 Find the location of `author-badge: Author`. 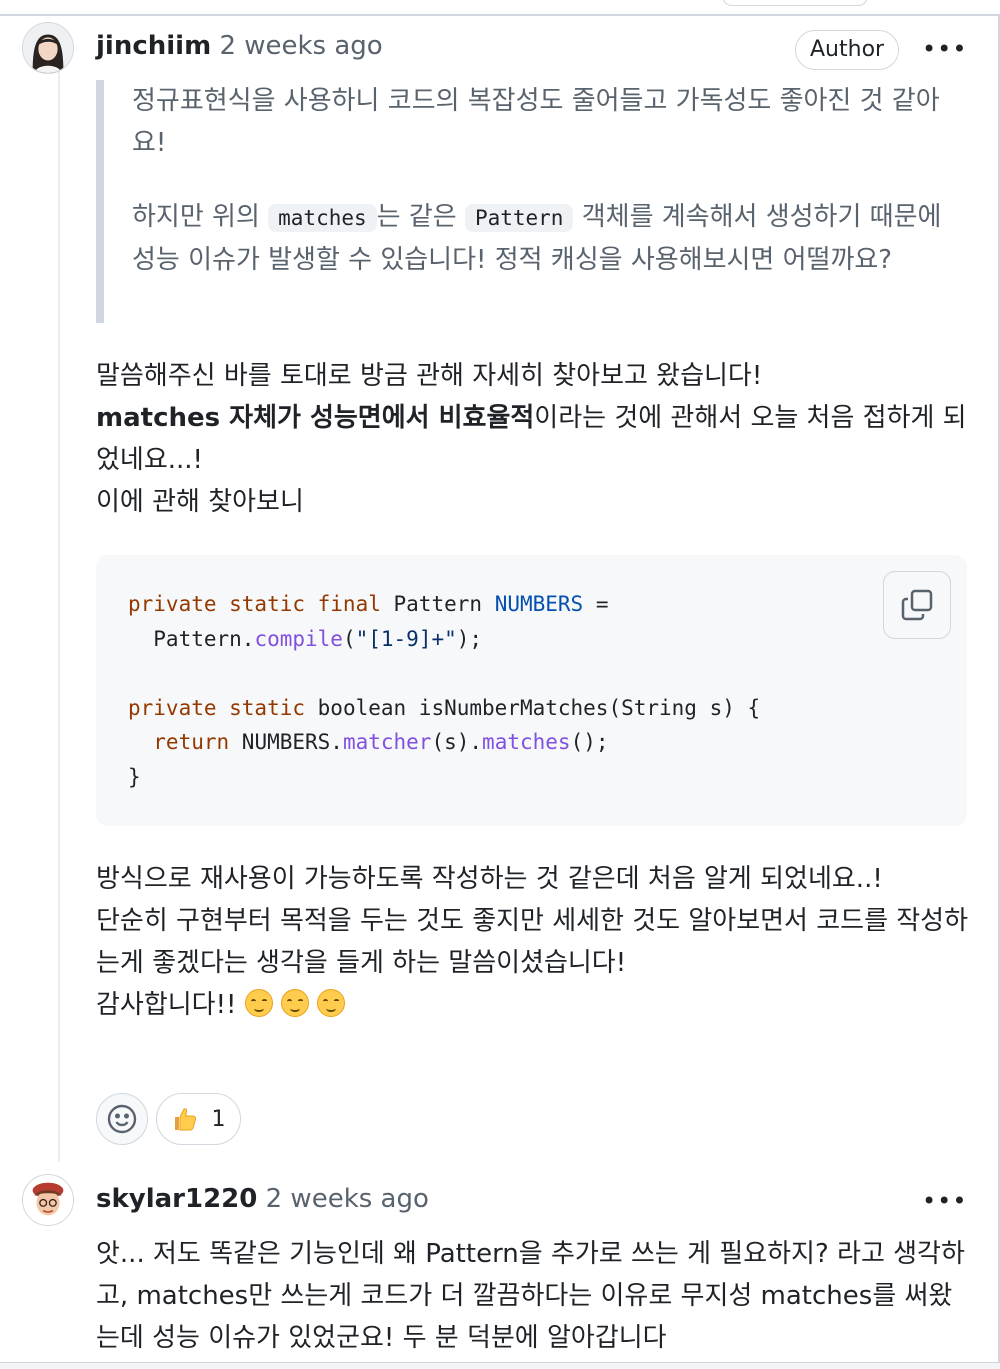

author-badge: Author is located at coordinates (847, 50).